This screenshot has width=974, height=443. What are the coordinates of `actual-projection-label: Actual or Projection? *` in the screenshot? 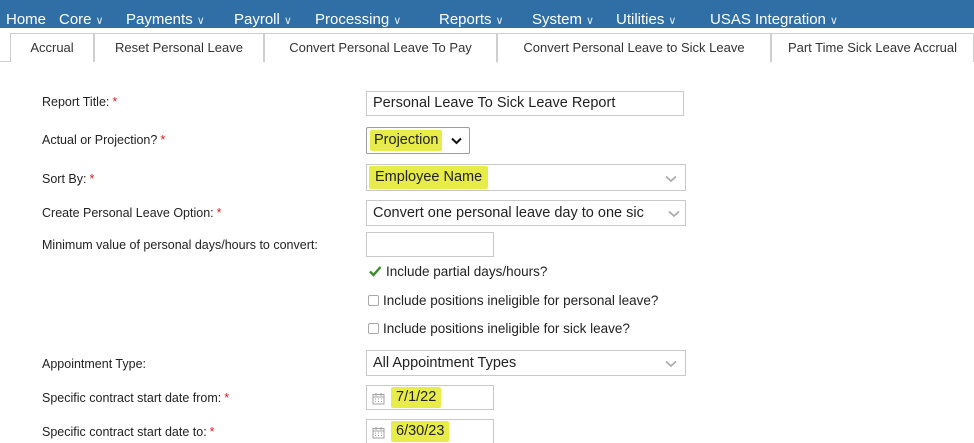 It's located at (103, 140).